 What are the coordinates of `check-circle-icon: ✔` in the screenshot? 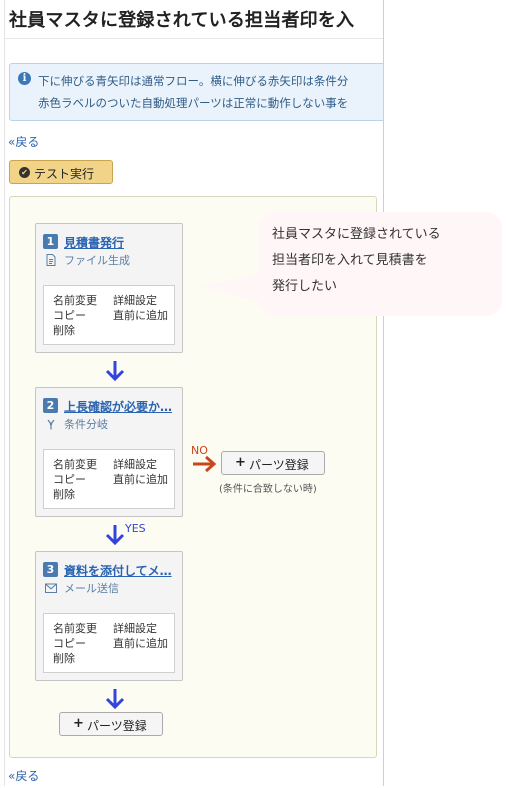 It's located at (24, 172).